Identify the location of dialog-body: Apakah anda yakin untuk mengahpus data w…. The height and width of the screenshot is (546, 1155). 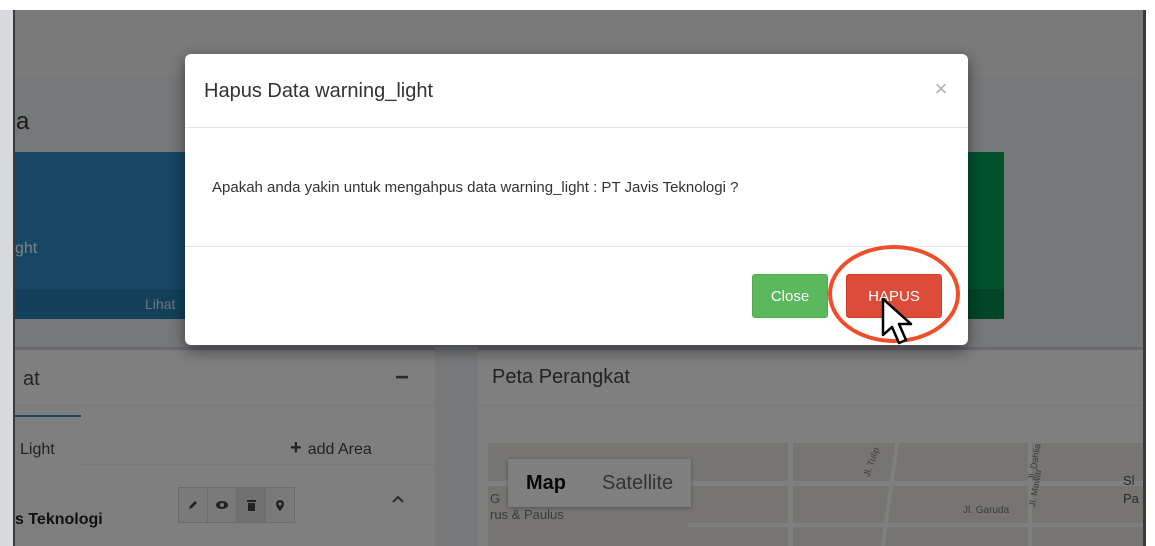
(576, 187).